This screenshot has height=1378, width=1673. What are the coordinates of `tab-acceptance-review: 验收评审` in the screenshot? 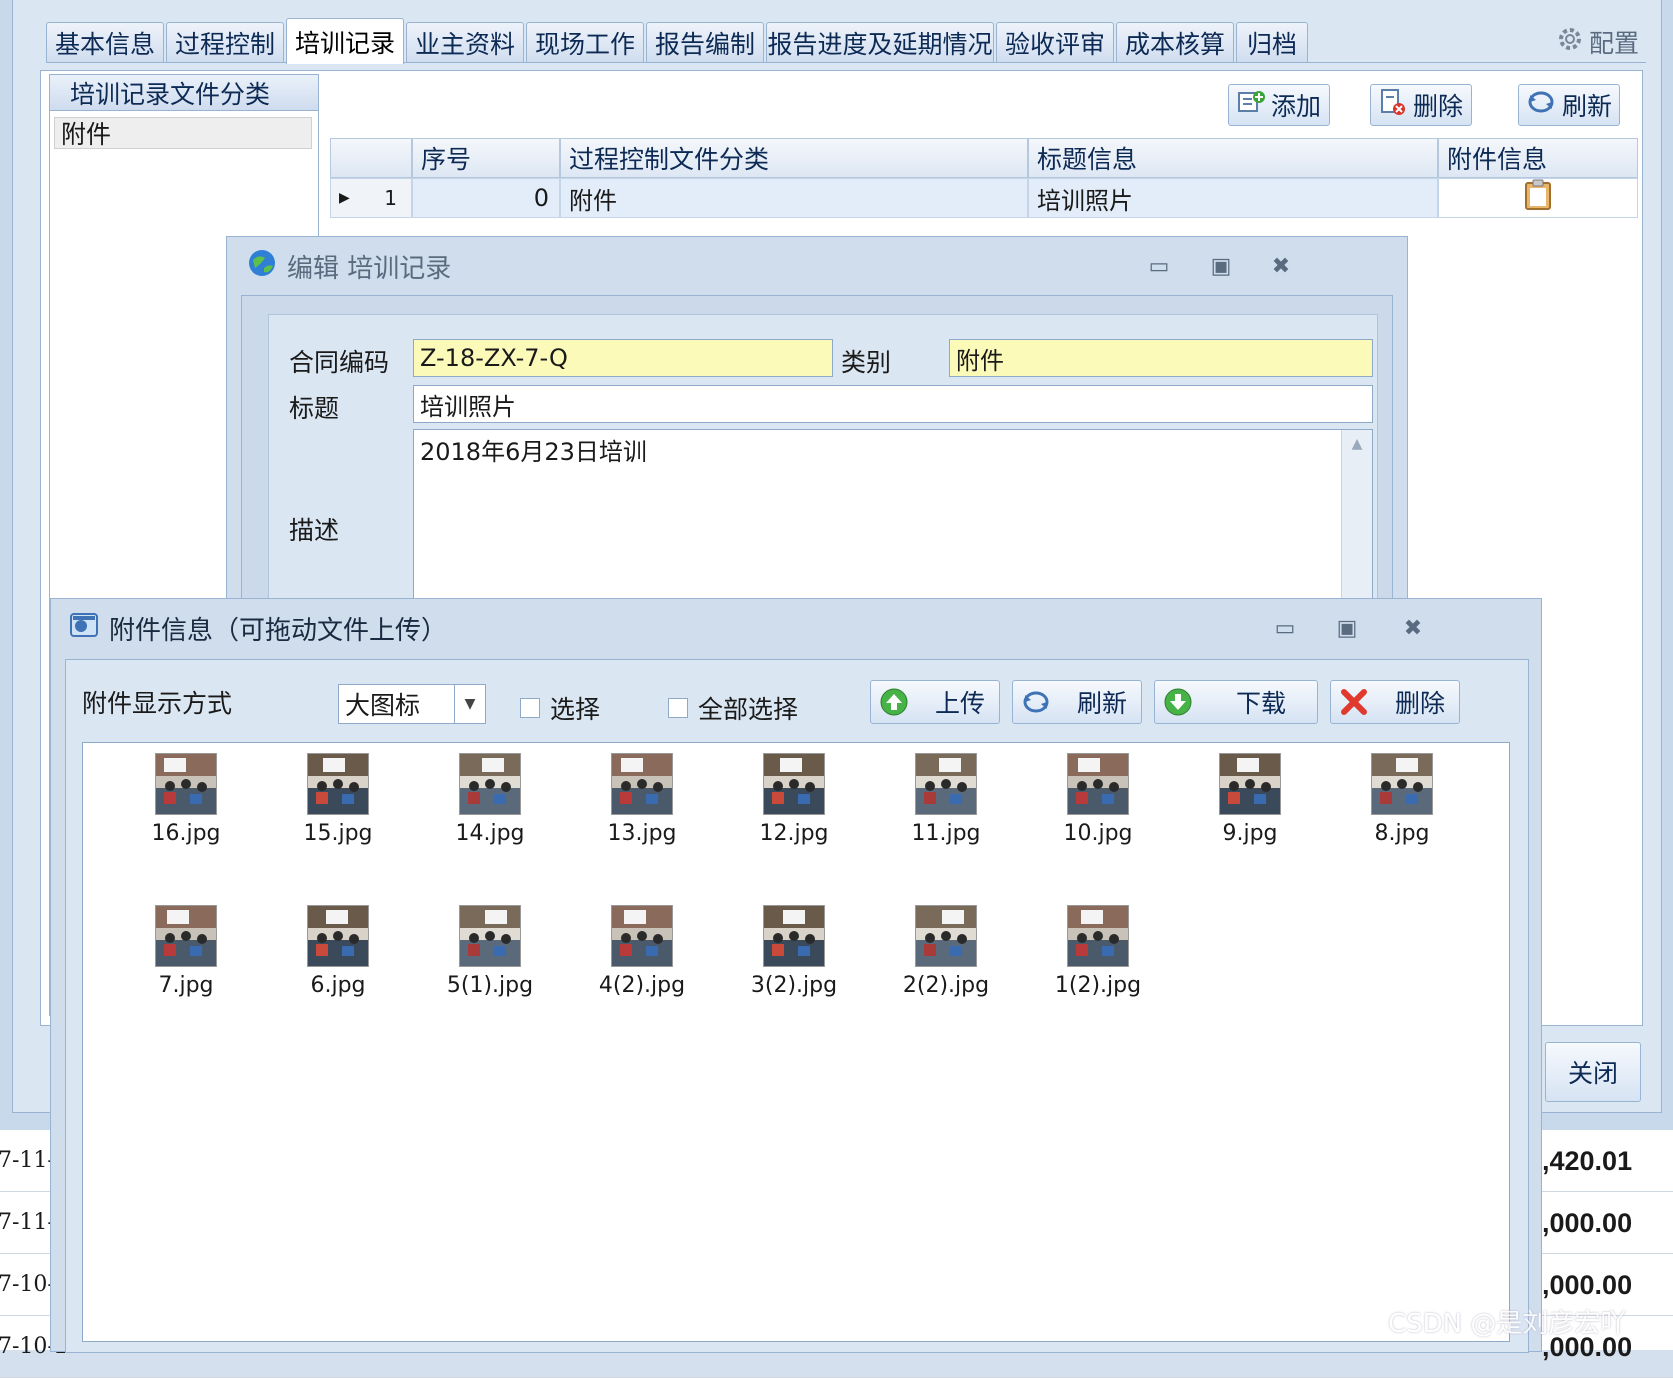 It's located at (1055, 42).